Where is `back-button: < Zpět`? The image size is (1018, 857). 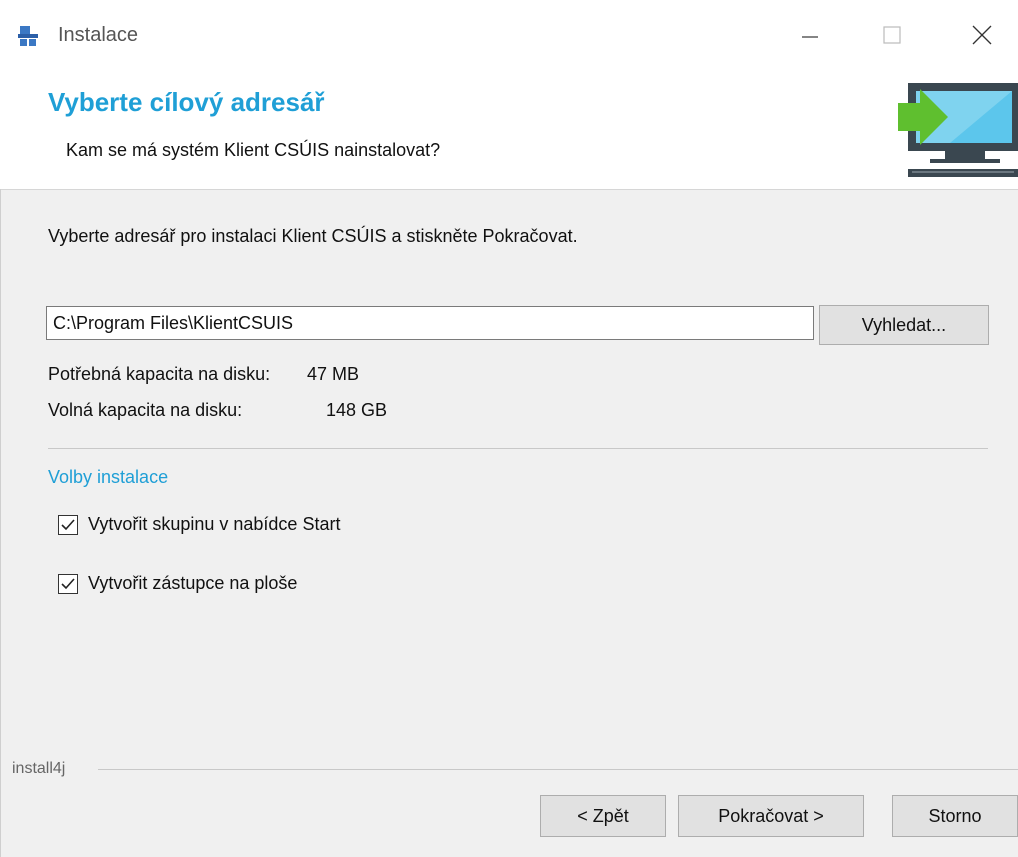
back-button: < Zpět is located at coordinates (603, 816).